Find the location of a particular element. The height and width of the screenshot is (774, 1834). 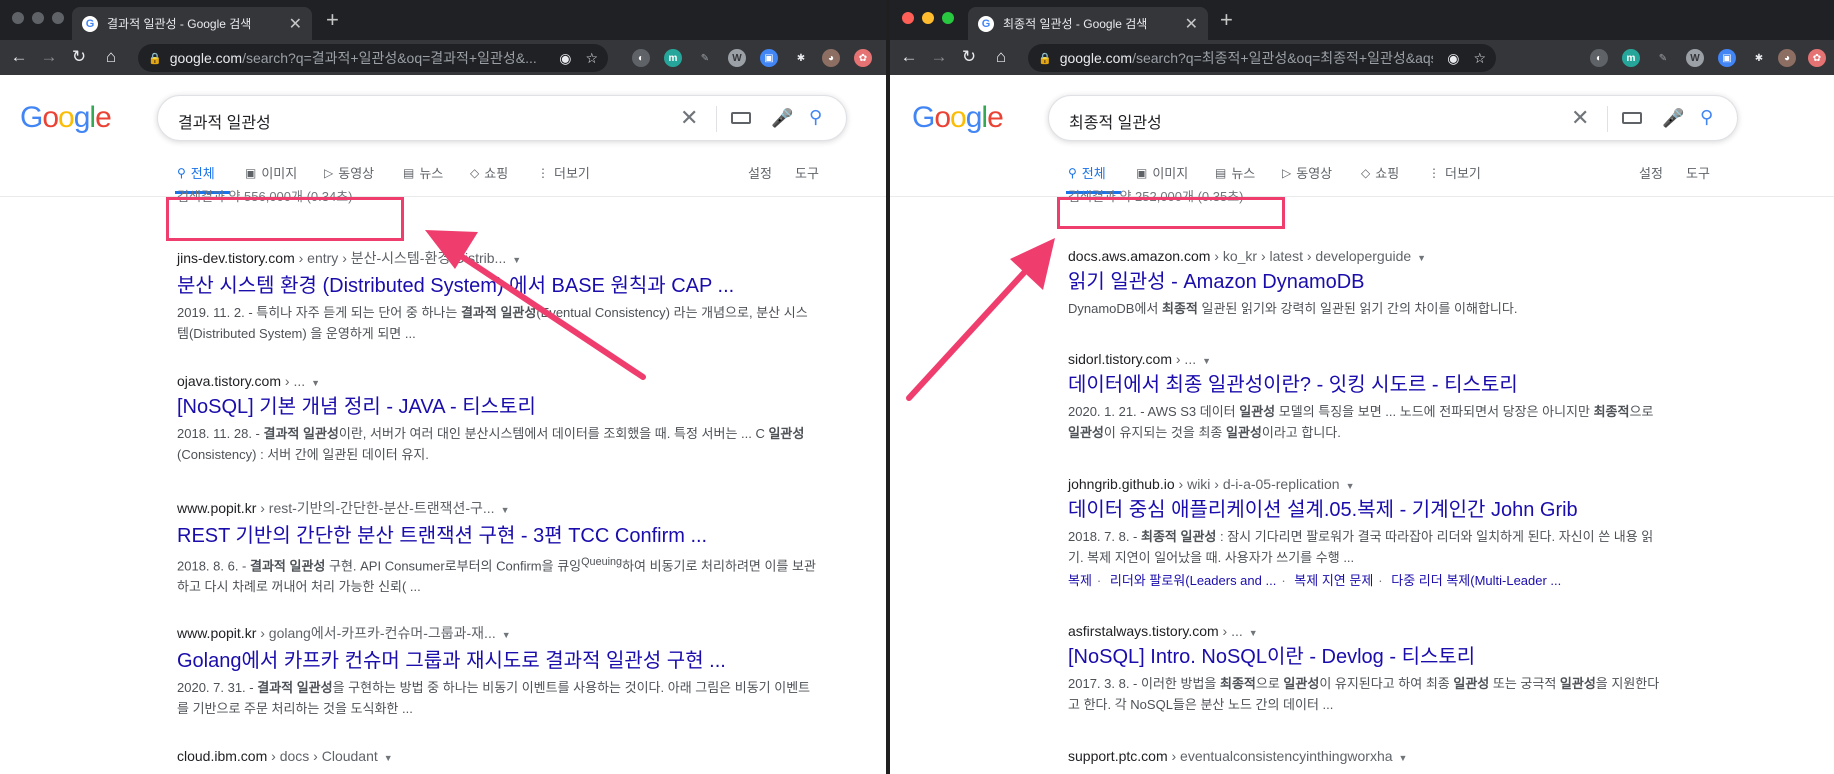

result-title-link: 읽기 일관성 - Amazon DynamoDB is located at coordinates (1368, 282).